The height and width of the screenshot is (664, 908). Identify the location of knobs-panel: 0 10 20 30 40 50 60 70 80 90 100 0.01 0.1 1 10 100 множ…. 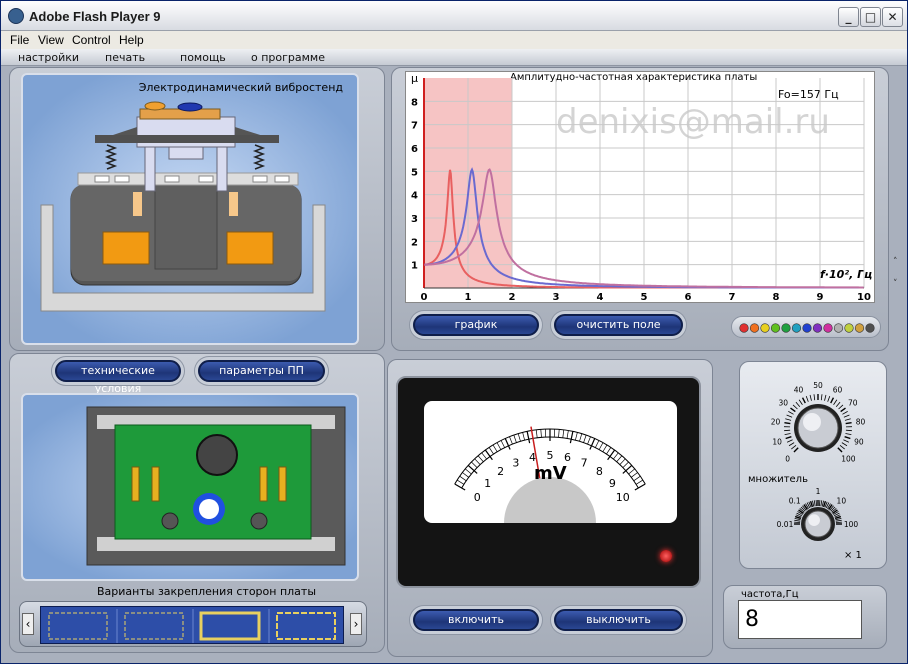
(813, 465).